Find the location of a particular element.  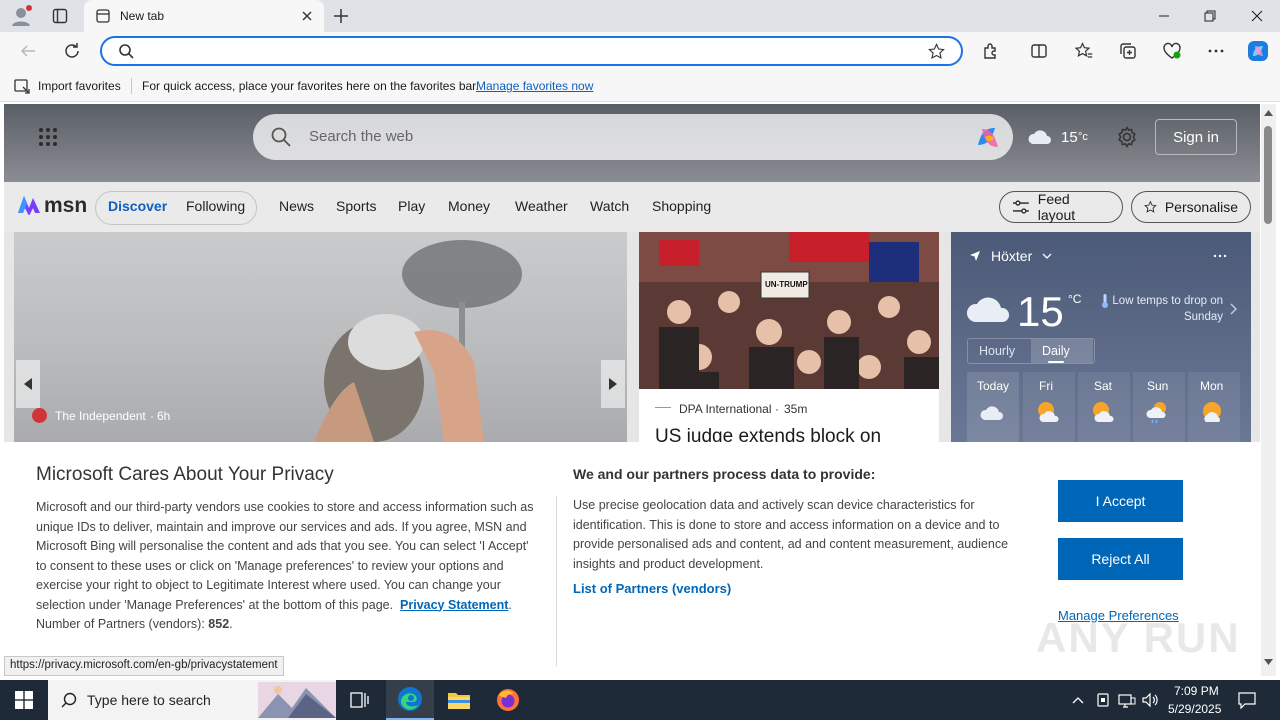

feed-layout-button: Feed layout is located at coordinates (1061, 207).